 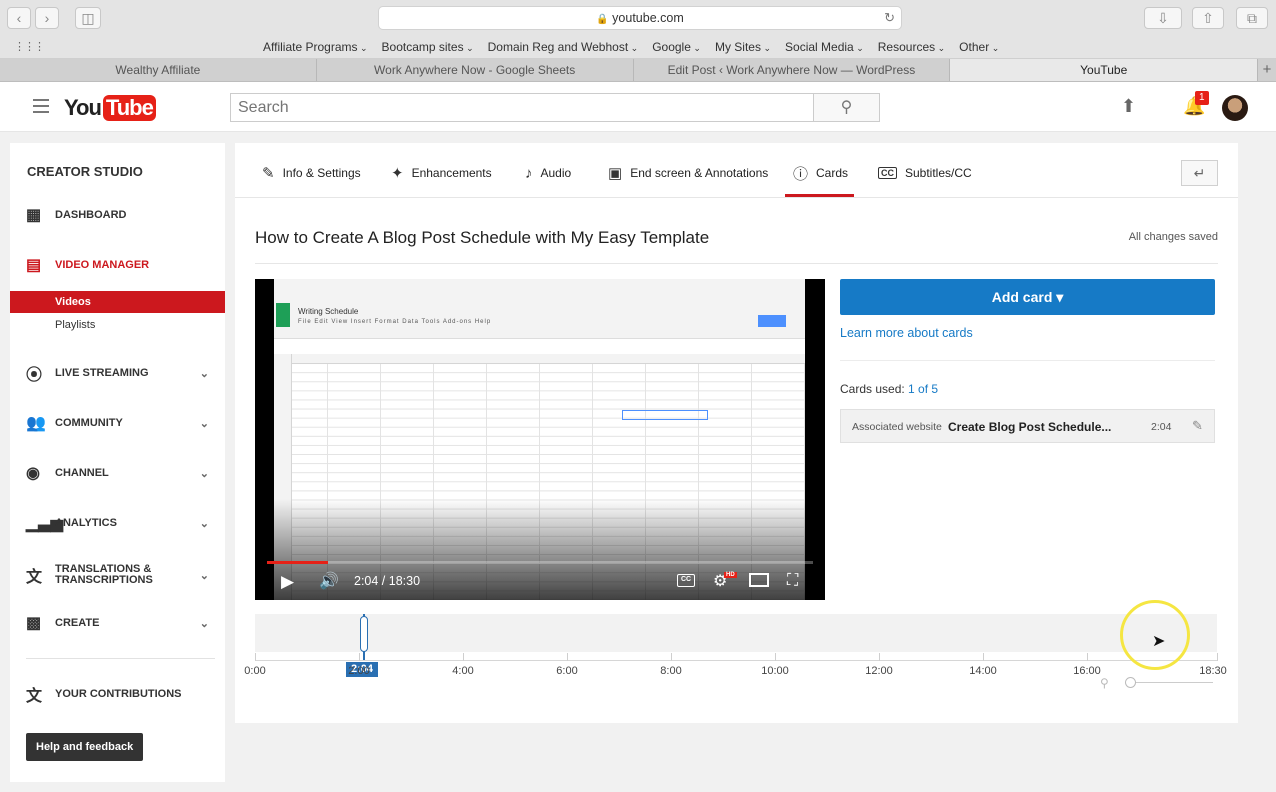 What do you see at coordinates (287, 582) in the screenshot?
I see `play-icon: ▶` at bounding box center [287, 582].